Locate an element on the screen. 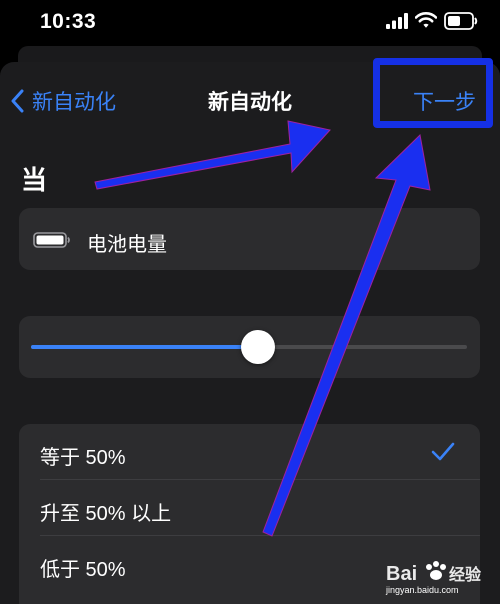  svg-text: 经验 is located at coordinates (465, 574).